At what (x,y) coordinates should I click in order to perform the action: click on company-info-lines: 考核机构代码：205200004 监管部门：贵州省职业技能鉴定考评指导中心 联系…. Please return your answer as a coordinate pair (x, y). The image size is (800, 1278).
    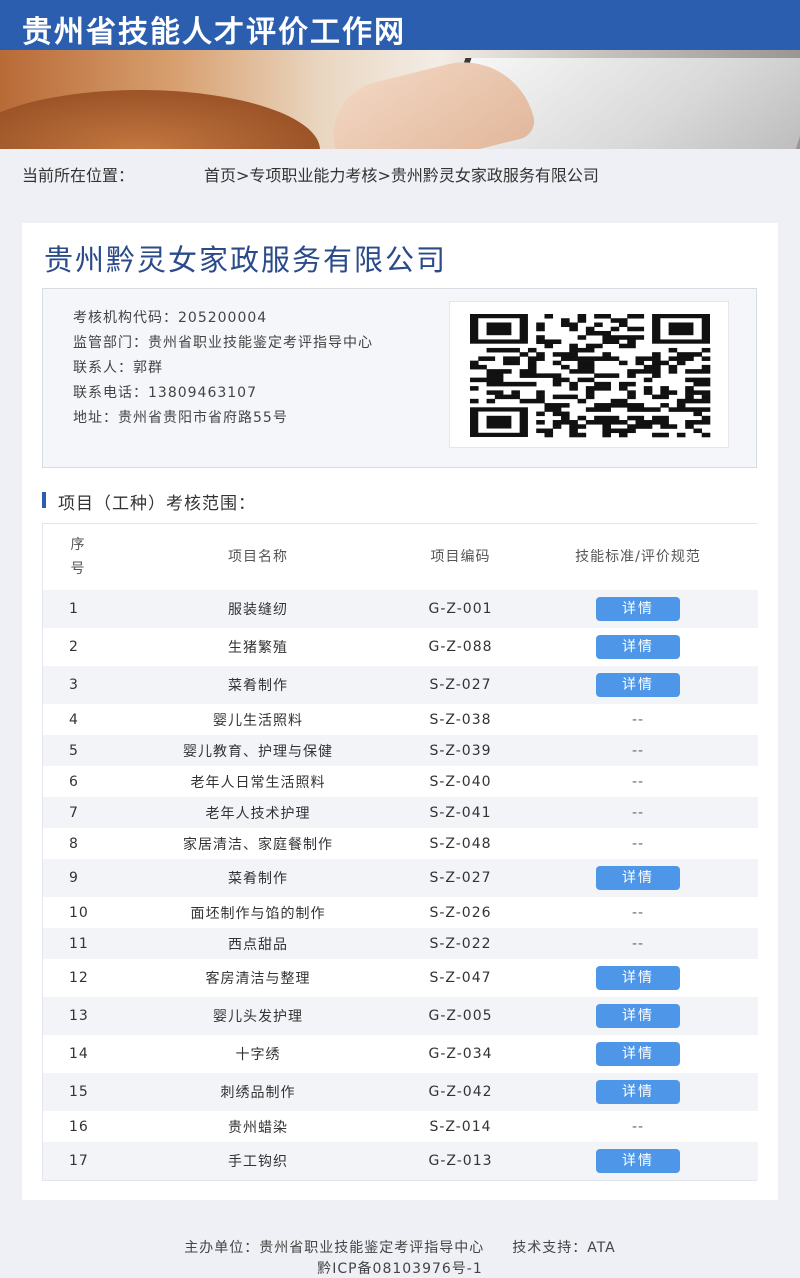
    Looking at the image, I should click on (262, 368).